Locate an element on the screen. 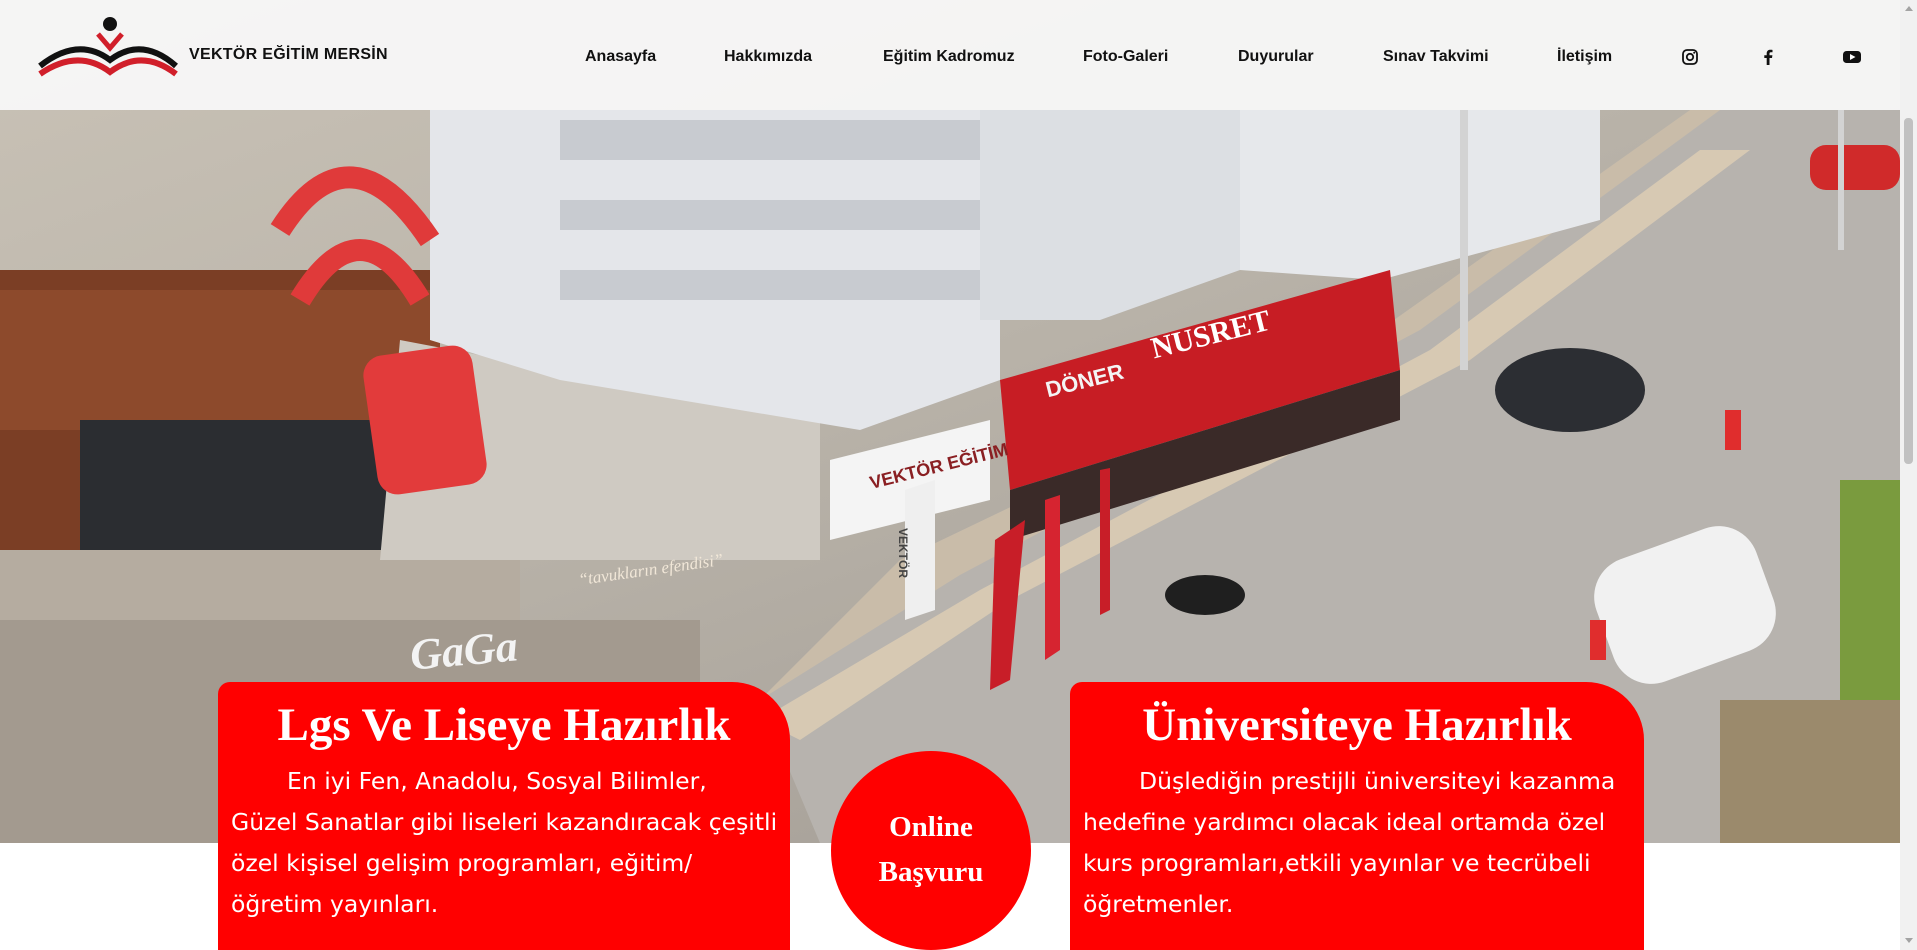 The image size is (1917, 950). online-basvuru-line2: Başvuru is located at coordinates (931, 872).